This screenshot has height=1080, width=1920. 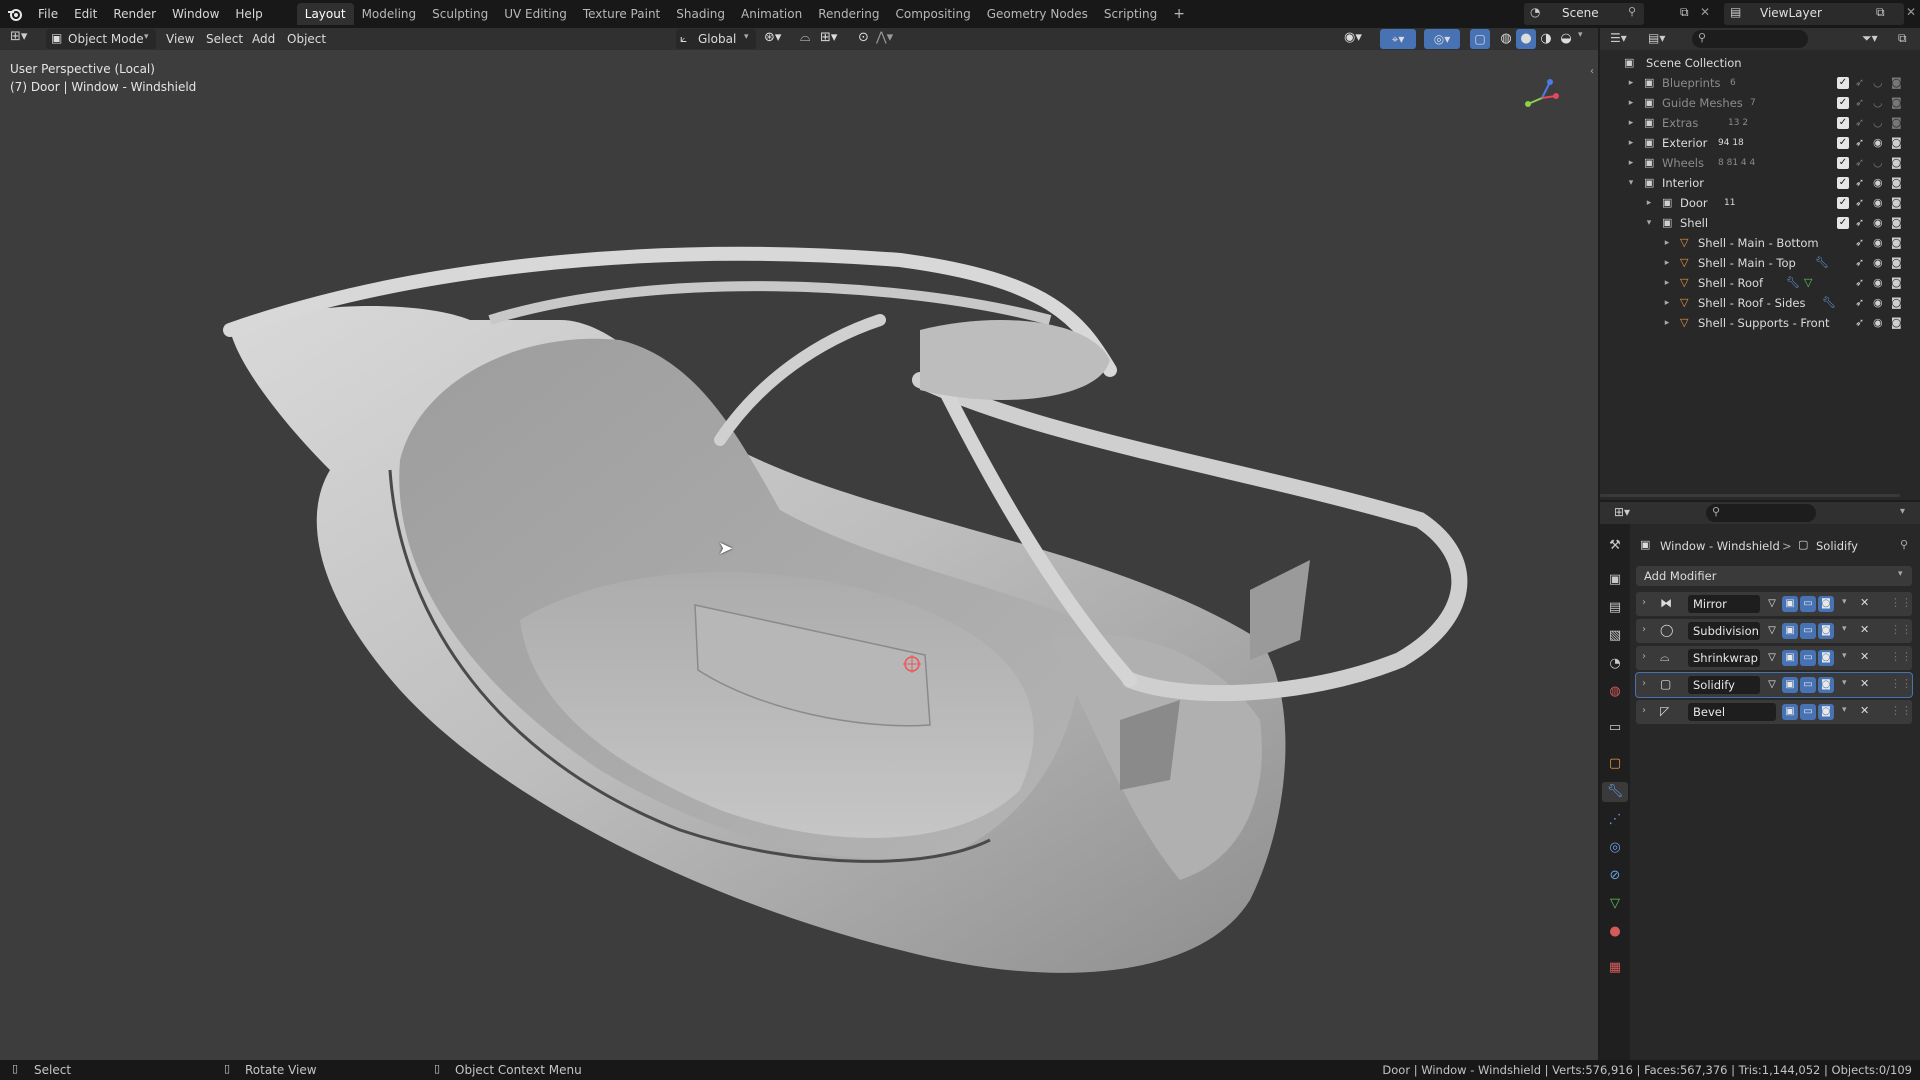 What do you see at coordinates (1546, 39) in the screenshot?
I see `material-shading-icon: ◑` at bounding box center [1546, 39].